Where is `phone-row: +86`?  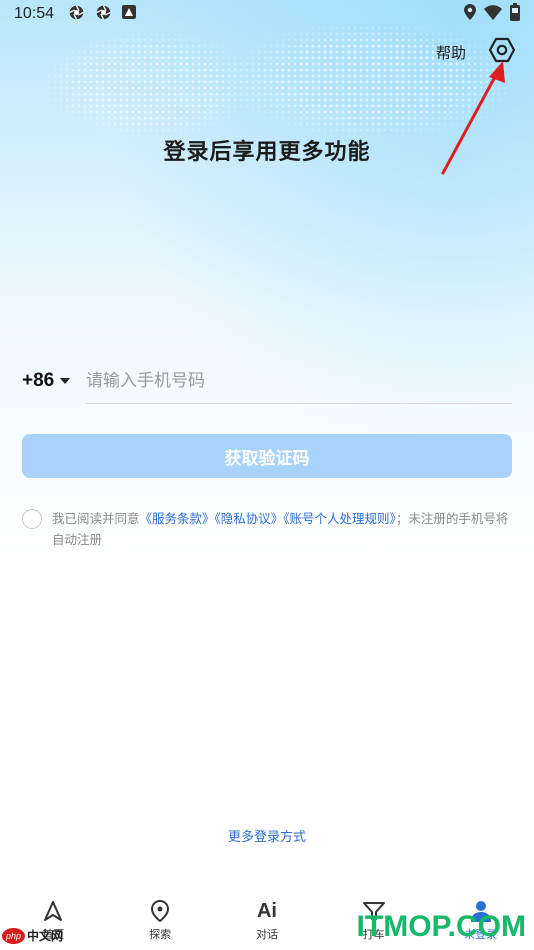 phone-row: +86 is located at coordinates (267, 381).